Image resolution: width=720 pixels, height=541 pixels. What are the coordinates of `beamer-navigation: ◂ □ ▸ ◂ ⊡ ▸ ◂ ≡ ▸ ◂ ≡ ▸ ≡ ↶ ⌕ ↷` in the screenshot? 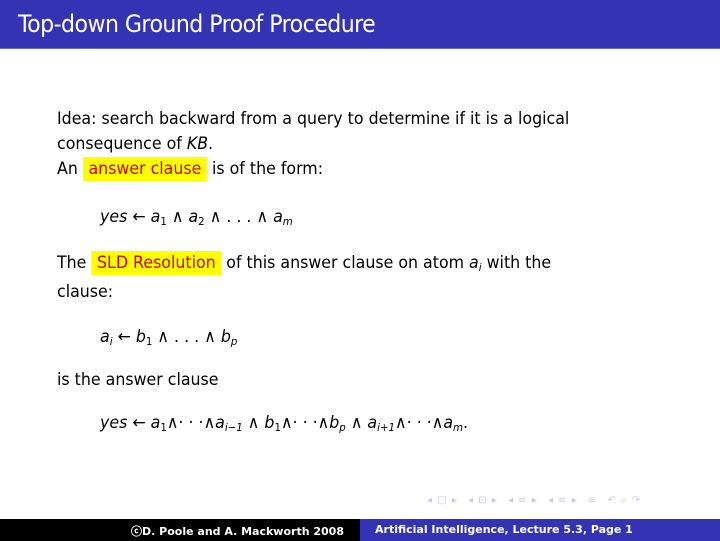 It's located at (537, 500).